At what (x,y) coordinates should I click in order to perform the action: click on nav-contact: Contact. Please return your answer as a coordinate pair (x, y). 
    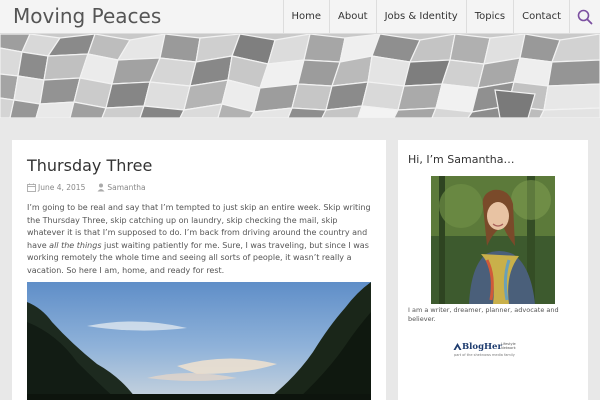
    Looking at the image, I should click on (541, 16).